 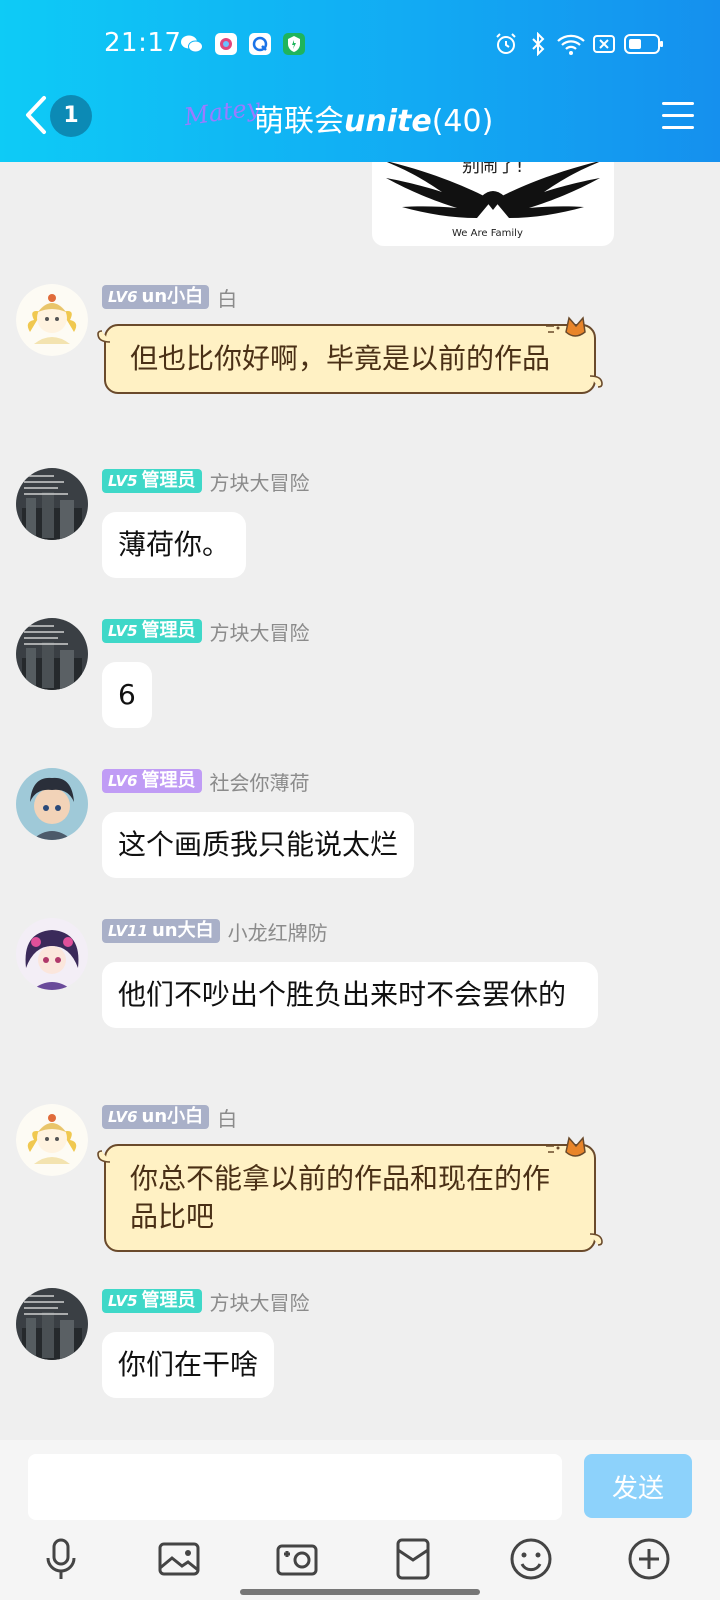 I want to click on message-text: 他们不吵出个胜负出来时不会罢休的, so click(x=342, y=994).